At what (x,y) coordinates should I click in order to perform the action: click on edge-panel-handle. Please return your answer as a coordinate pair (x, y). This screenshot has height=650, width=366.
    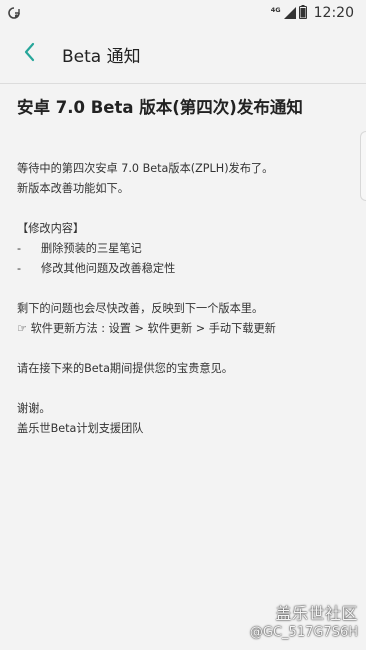
    Looking at the image, I should click on (363, 166).